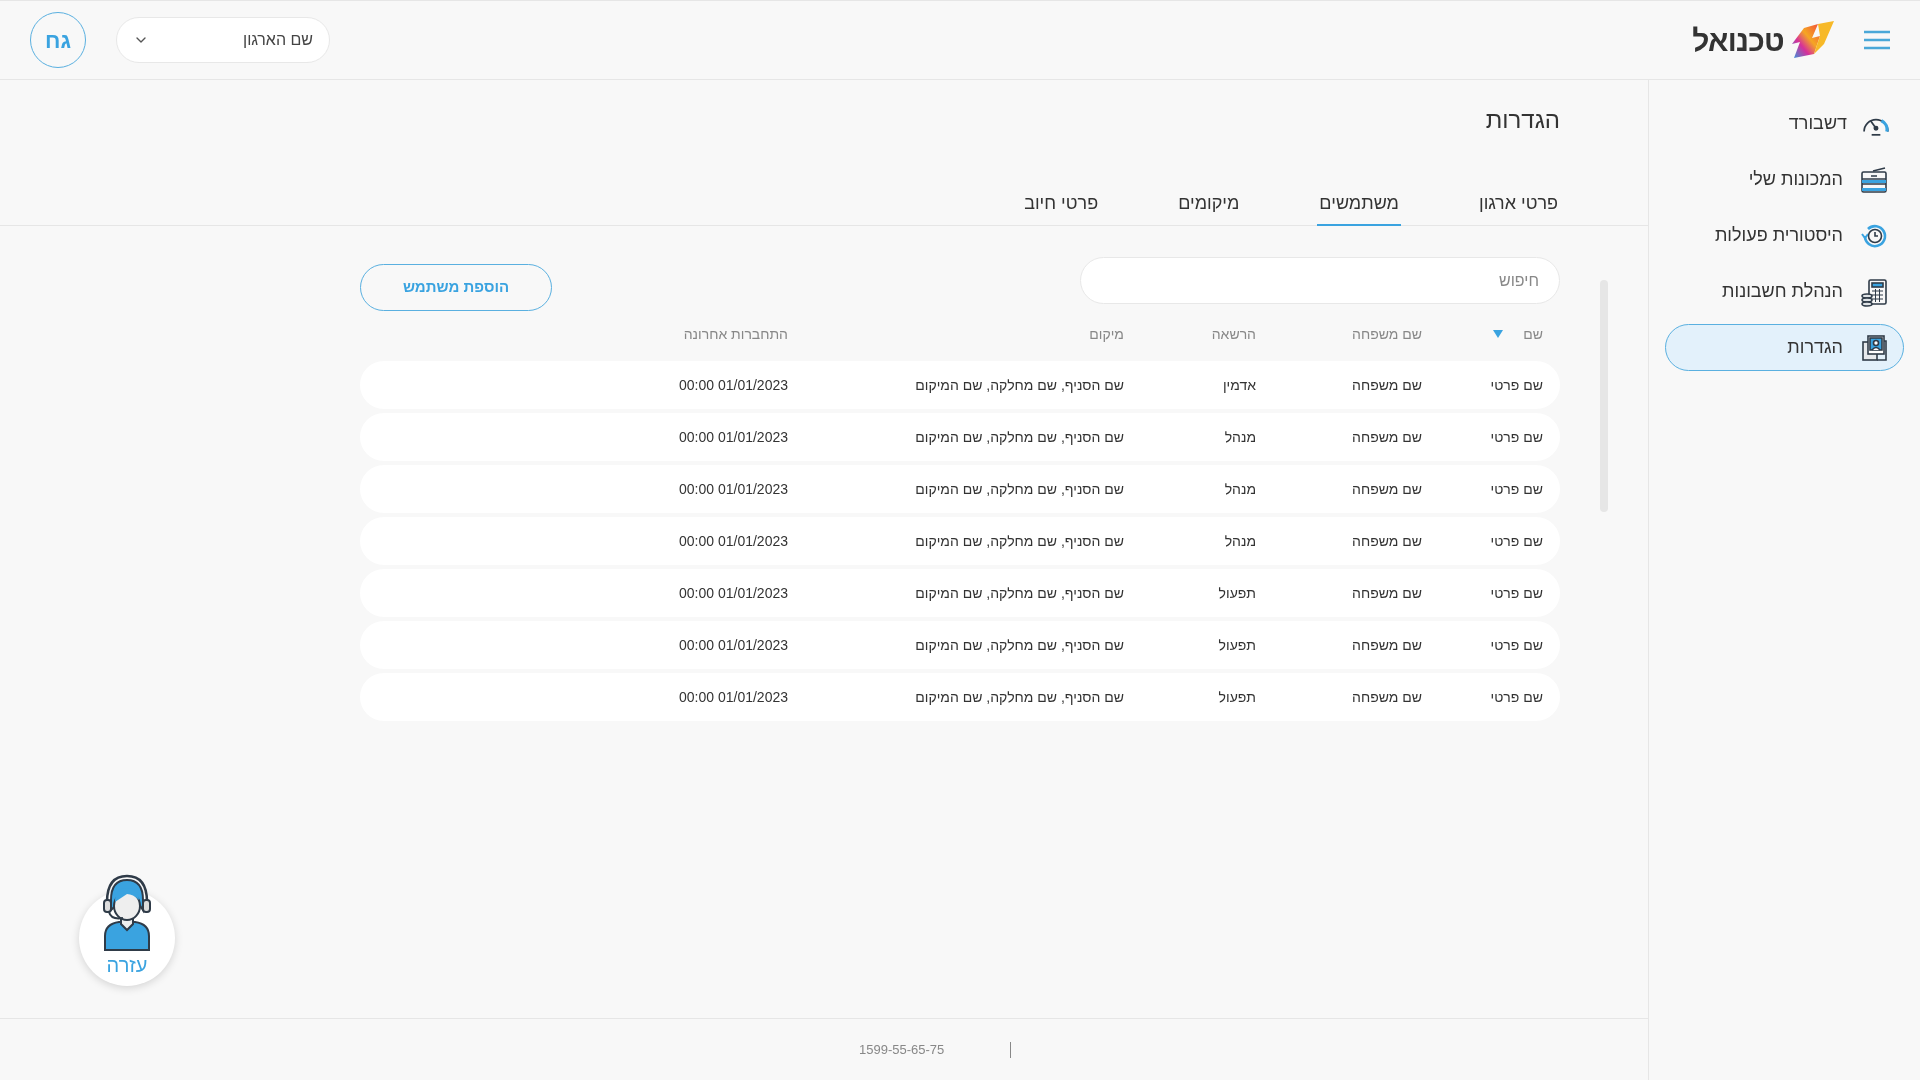 The height and width of the screenshot is (1080, 1920). What do you see at coordinates (1738, 40) in the screenshot?
I see `logo-text: טכנואל` at bounding box center [1738, 40].